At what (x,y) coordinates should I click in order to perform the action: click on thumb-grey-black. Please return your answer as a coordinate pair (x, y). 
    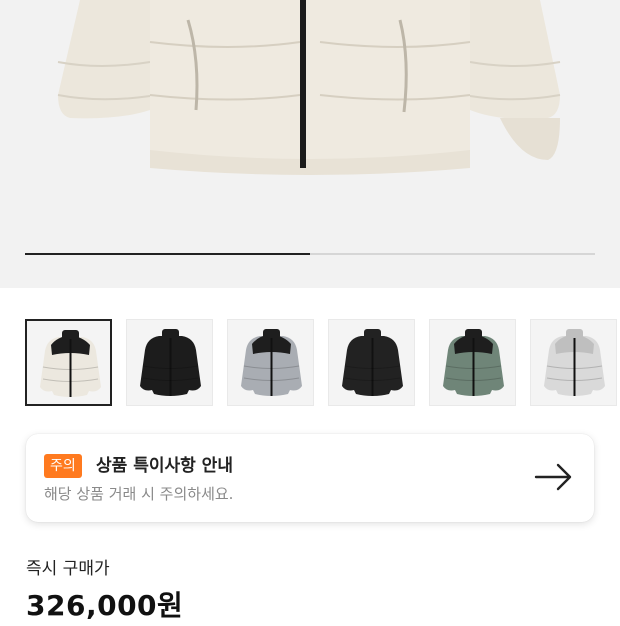
    Looking at the image, I should click on (270, 362).